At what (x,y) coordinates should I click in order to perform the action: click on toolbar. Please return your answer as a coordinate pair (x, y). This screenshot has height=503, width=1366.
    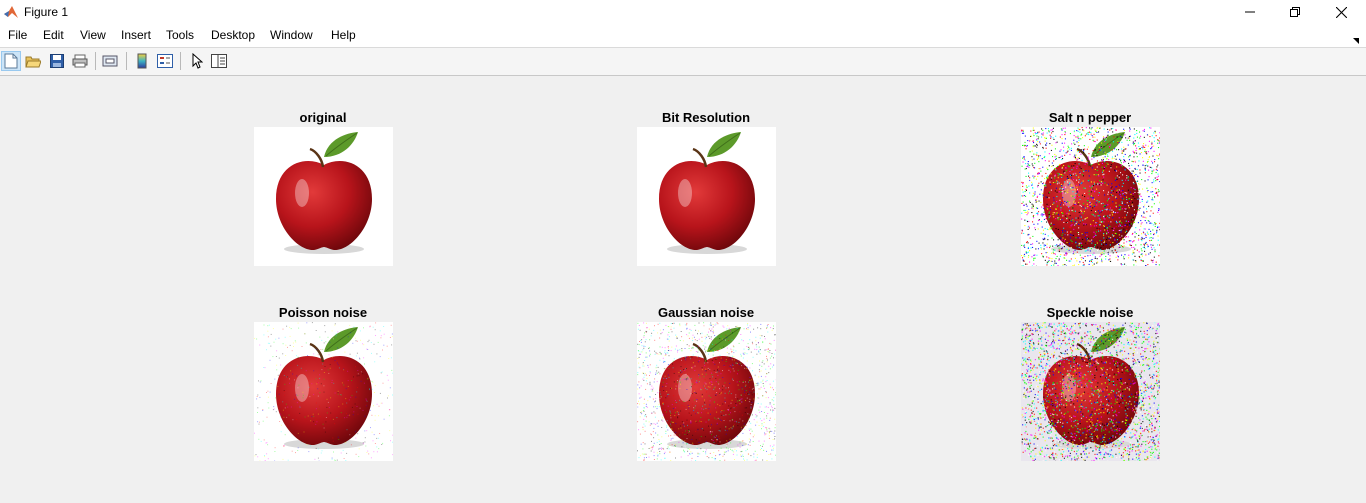
    Looking at the image, I should click on (683, 62).